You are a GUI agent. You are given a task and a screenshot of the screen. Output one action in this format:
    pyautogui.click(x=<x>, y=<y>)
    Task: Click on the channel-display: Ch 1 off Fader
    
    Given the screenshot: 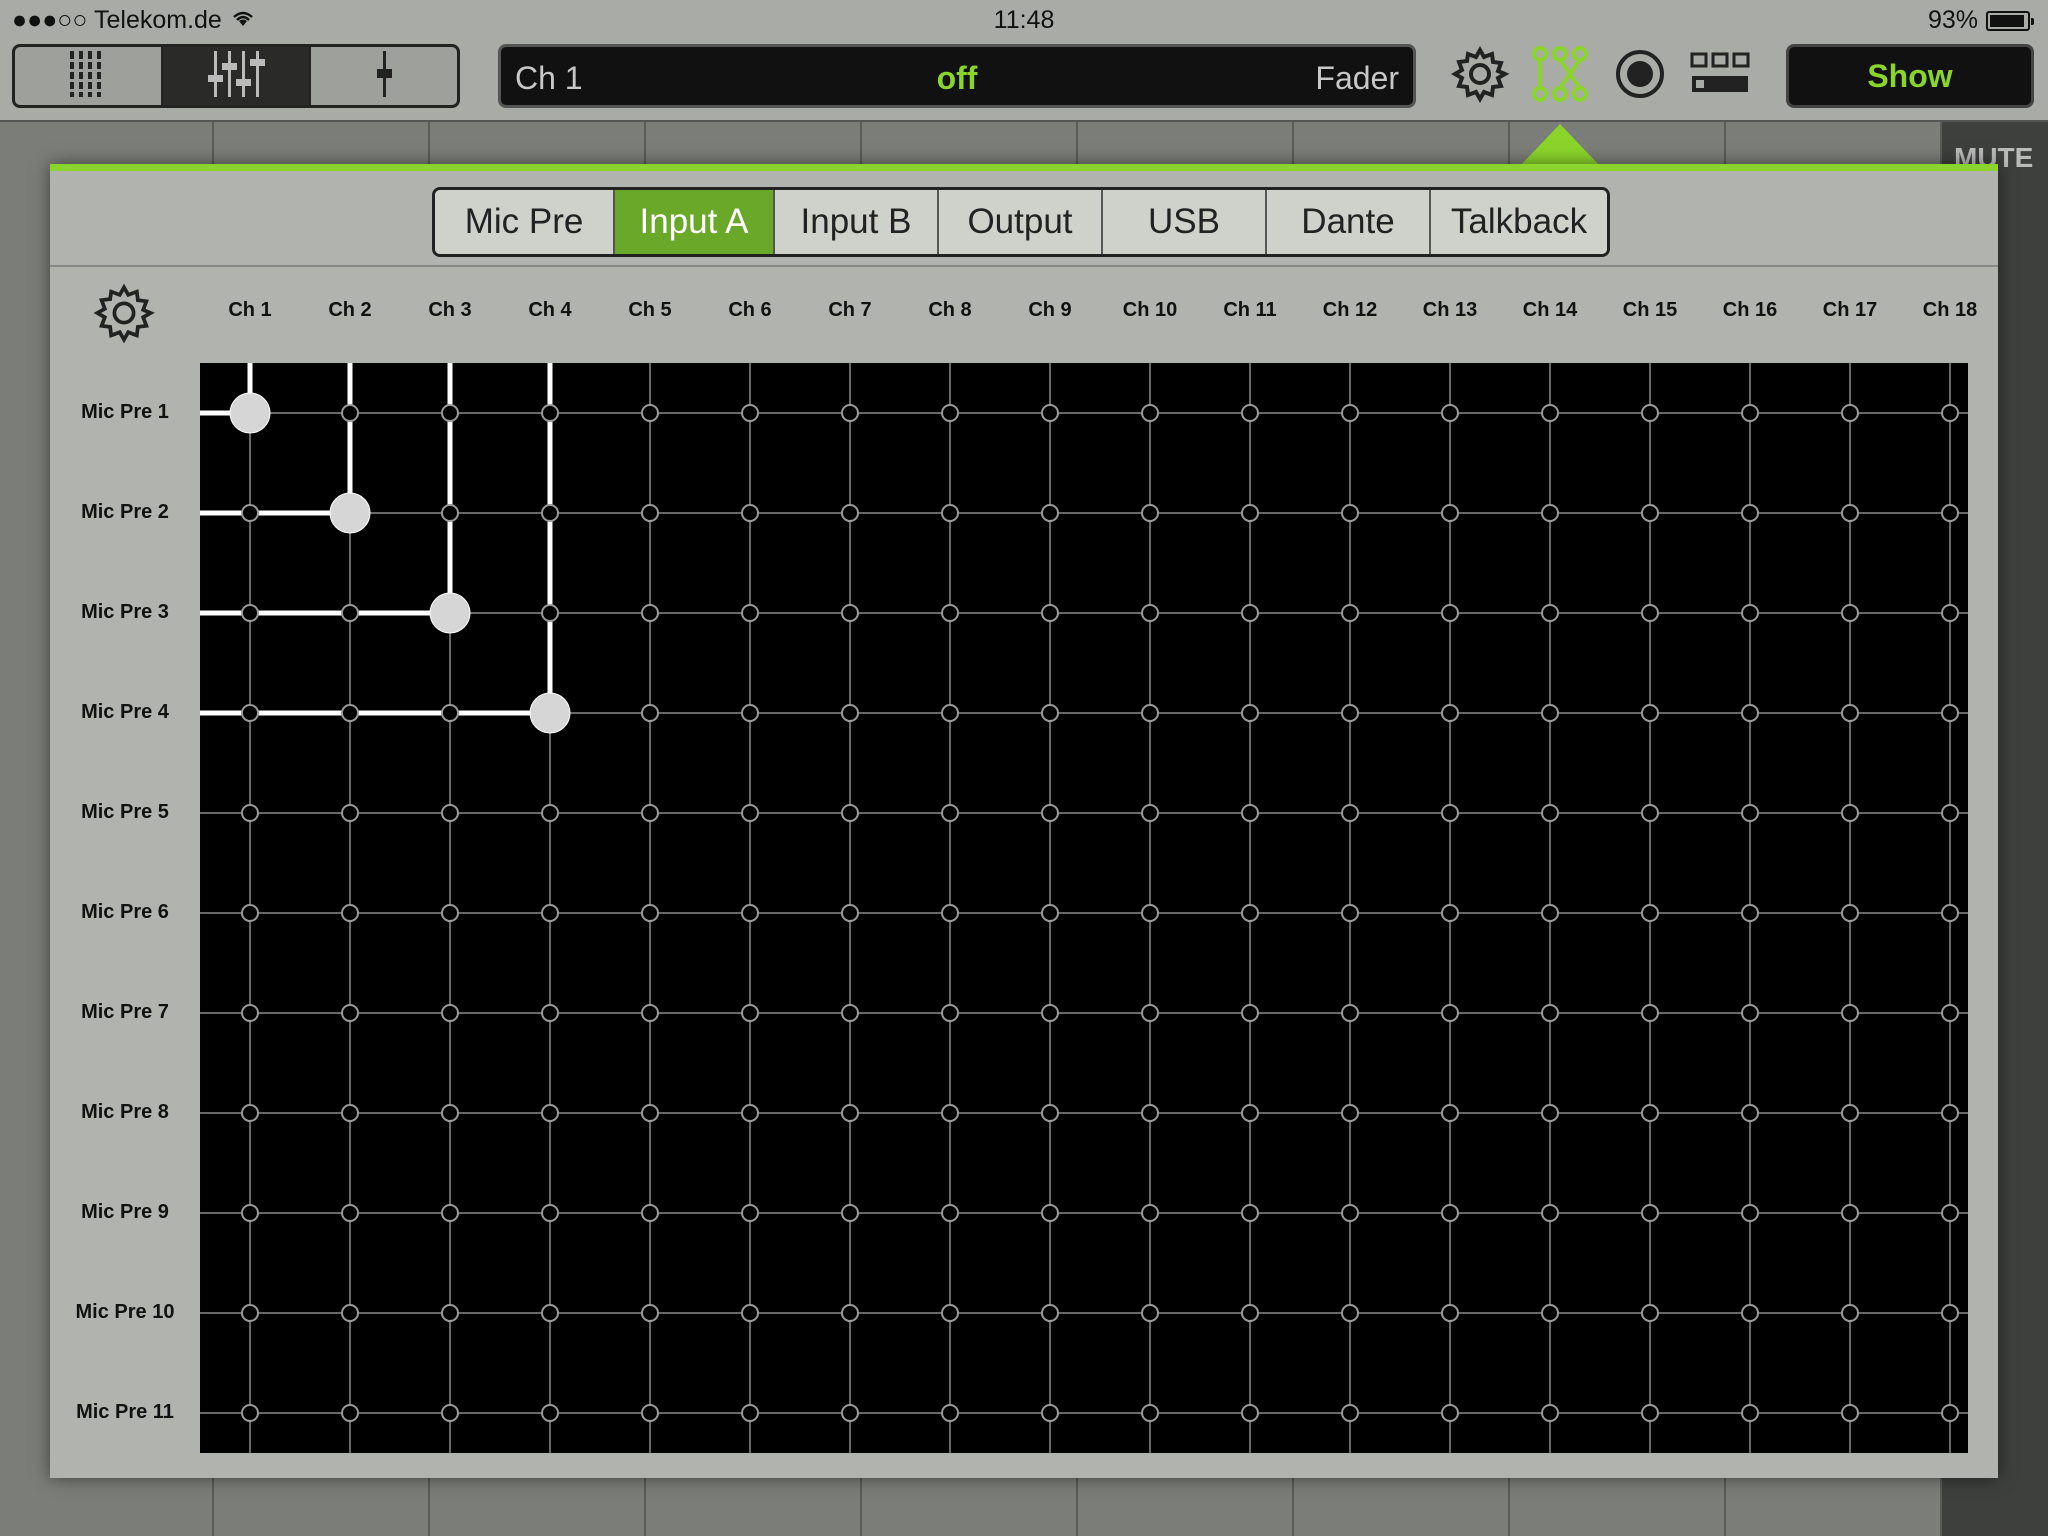 What is the action you would take?
    pyautogui.click(x=957, y=76)
    